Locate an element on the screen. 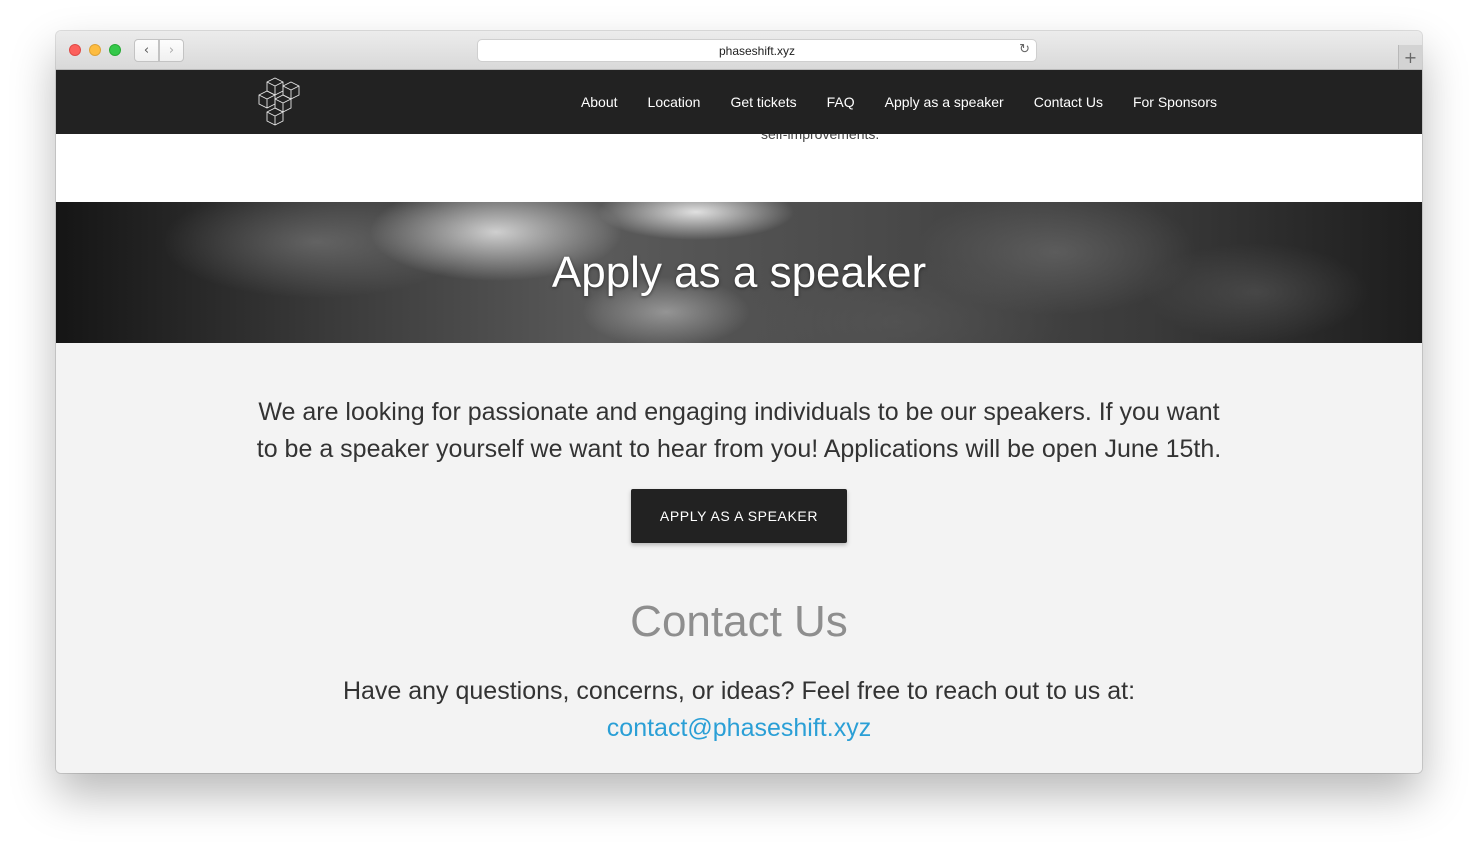 This screenshot has height=853, width=1478. nav-link-faq: FAQ is located at coordinates (841, 102).